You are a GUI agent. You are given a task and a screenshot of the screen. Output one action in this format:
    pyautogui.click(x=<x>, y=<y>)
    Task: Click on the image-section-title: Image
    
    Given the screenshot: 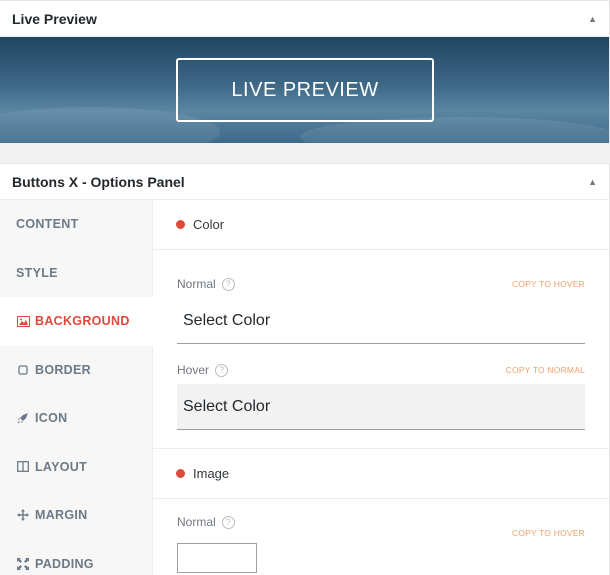 What is the action you would take?
    pyautogui.click(x=211, y=473)
    